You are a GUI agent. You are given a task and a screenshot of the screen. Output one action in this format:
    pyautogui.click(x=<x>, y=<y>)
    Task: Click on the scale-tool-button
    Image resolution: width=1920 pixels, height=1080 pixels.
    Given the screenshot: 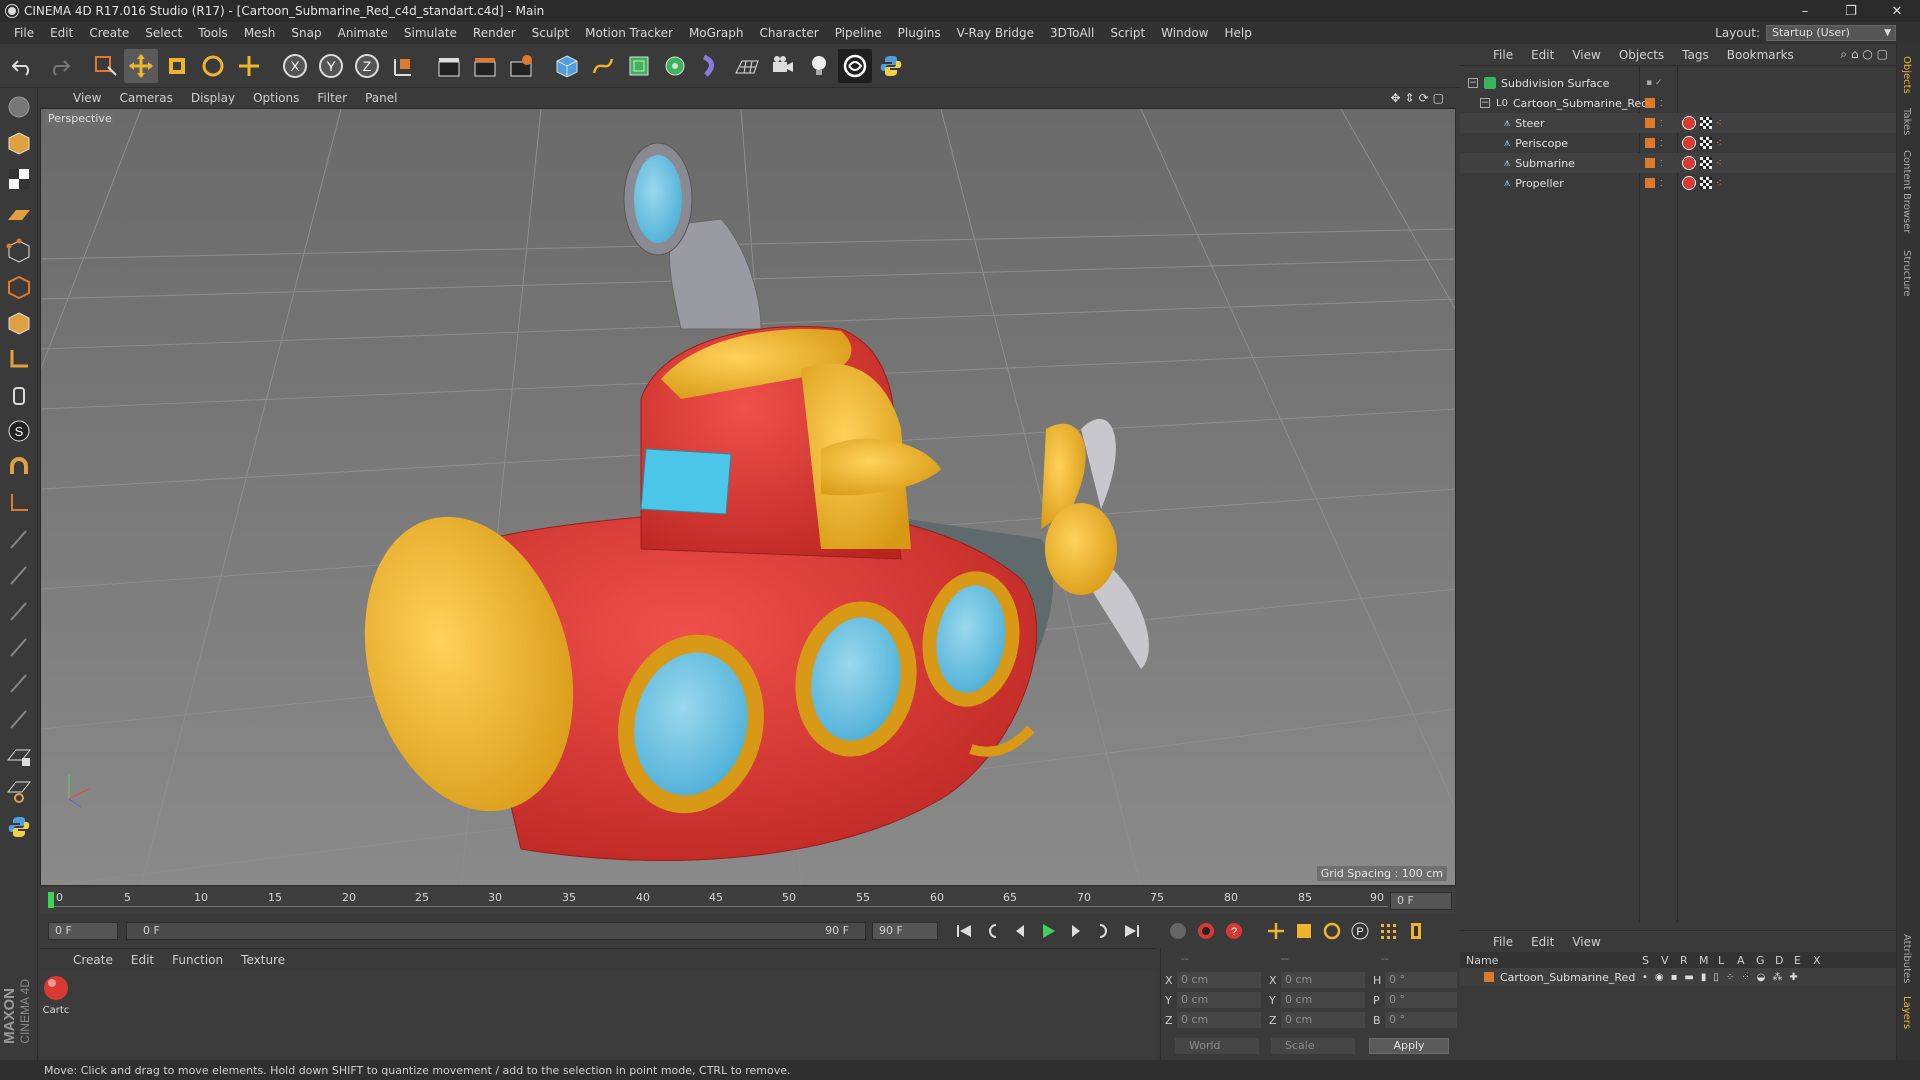 What is the action you would take?
    pyautogui.click(x=177, y=66)
    